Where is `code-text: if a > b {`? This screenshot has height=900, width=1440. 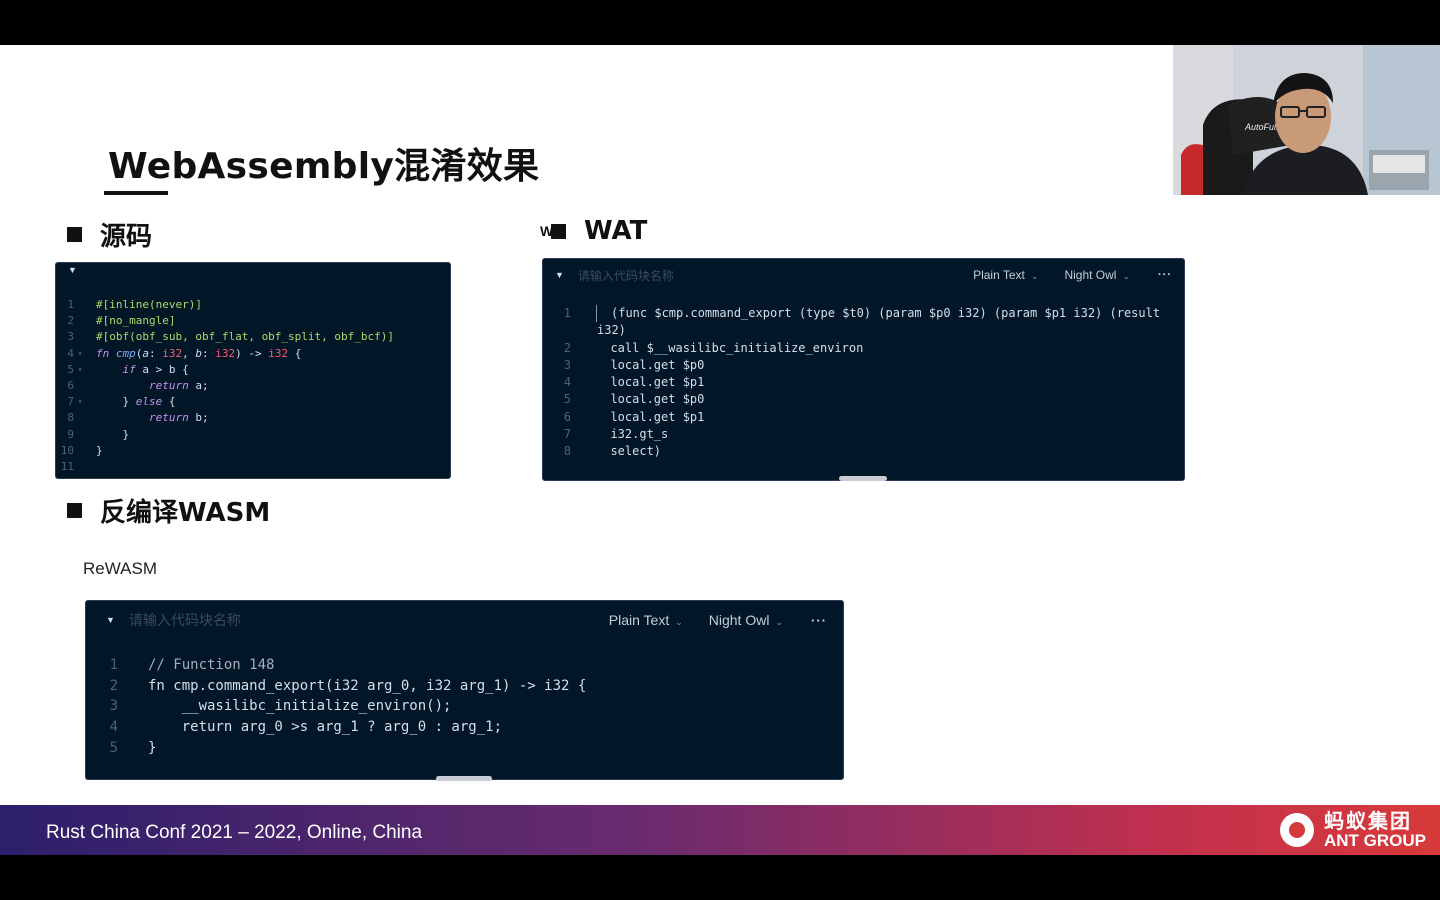 code-text: if a > b { is located at coordinates (142, 370).